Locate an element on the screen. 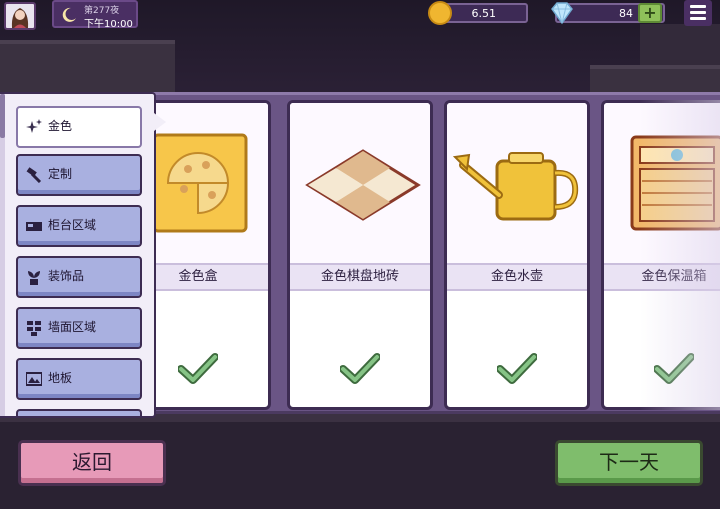 The image size is (720, 509). category-more is located at coordinates (79, 412).